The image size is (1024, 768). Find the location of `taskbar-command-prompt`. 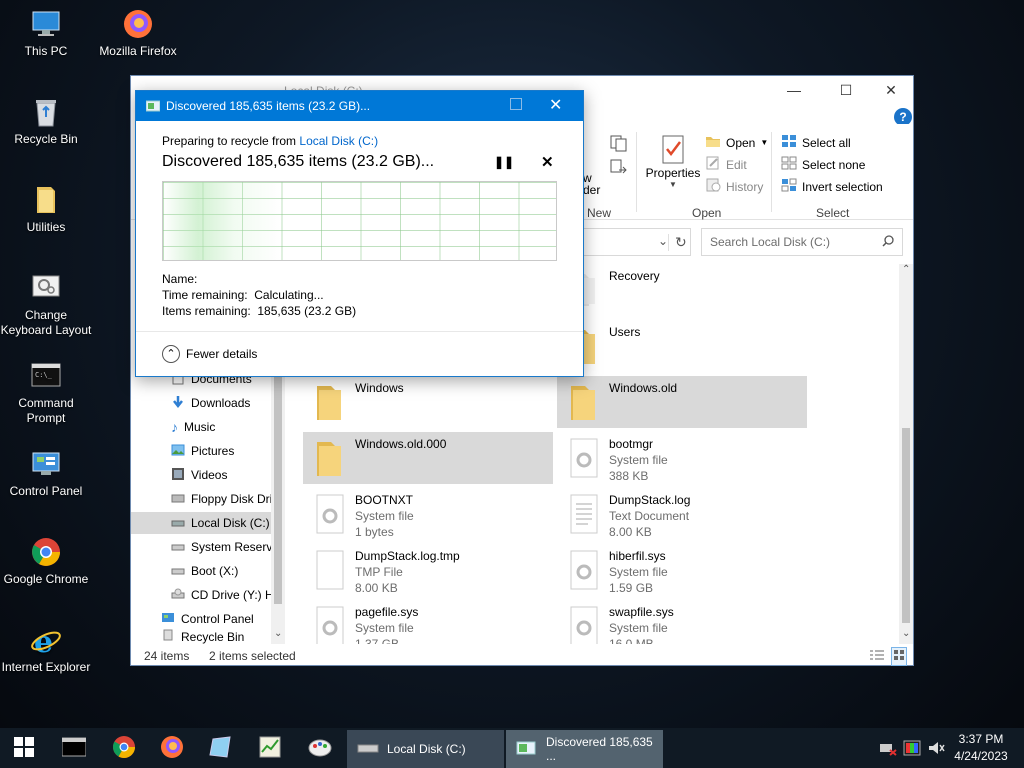

taskbar-command-prompt is located at coordinates (74, 748).